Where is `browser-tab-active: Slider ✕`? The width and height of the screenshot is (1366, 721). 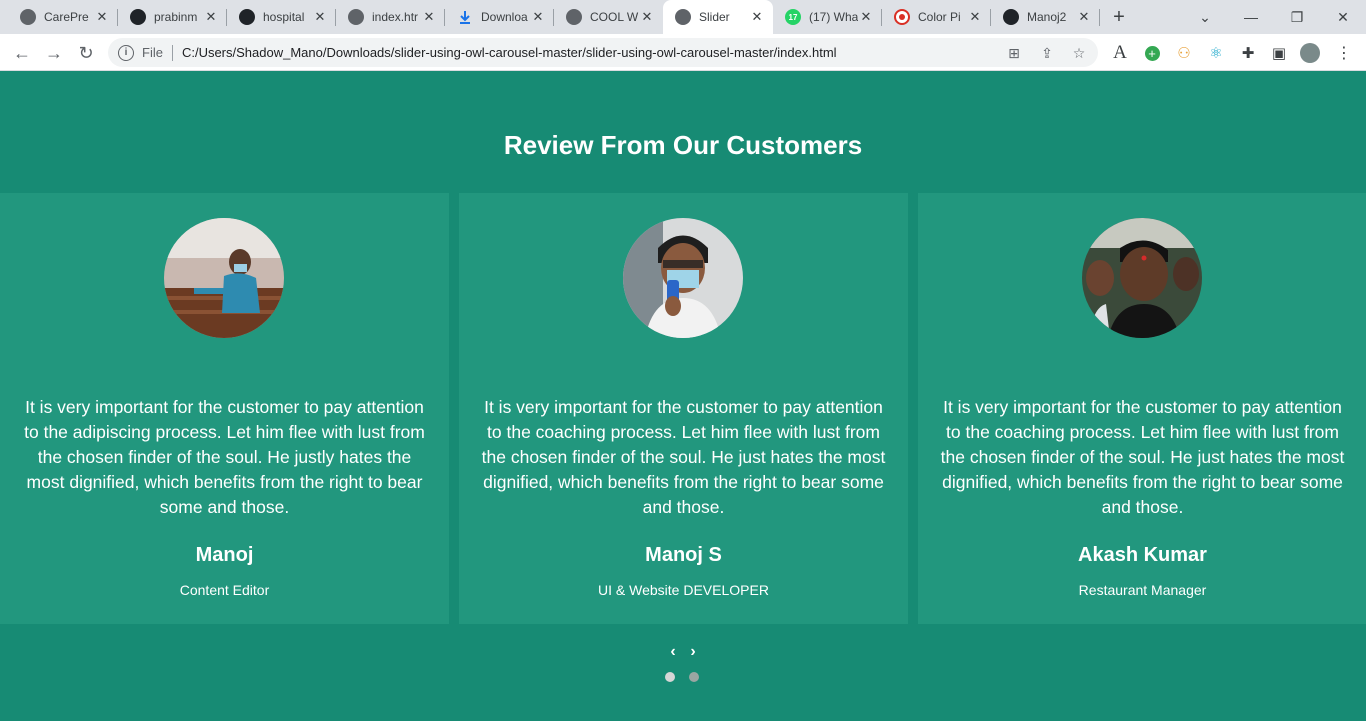
browser-tab-active: Slider ✕ is located at coordinates (718, 17).